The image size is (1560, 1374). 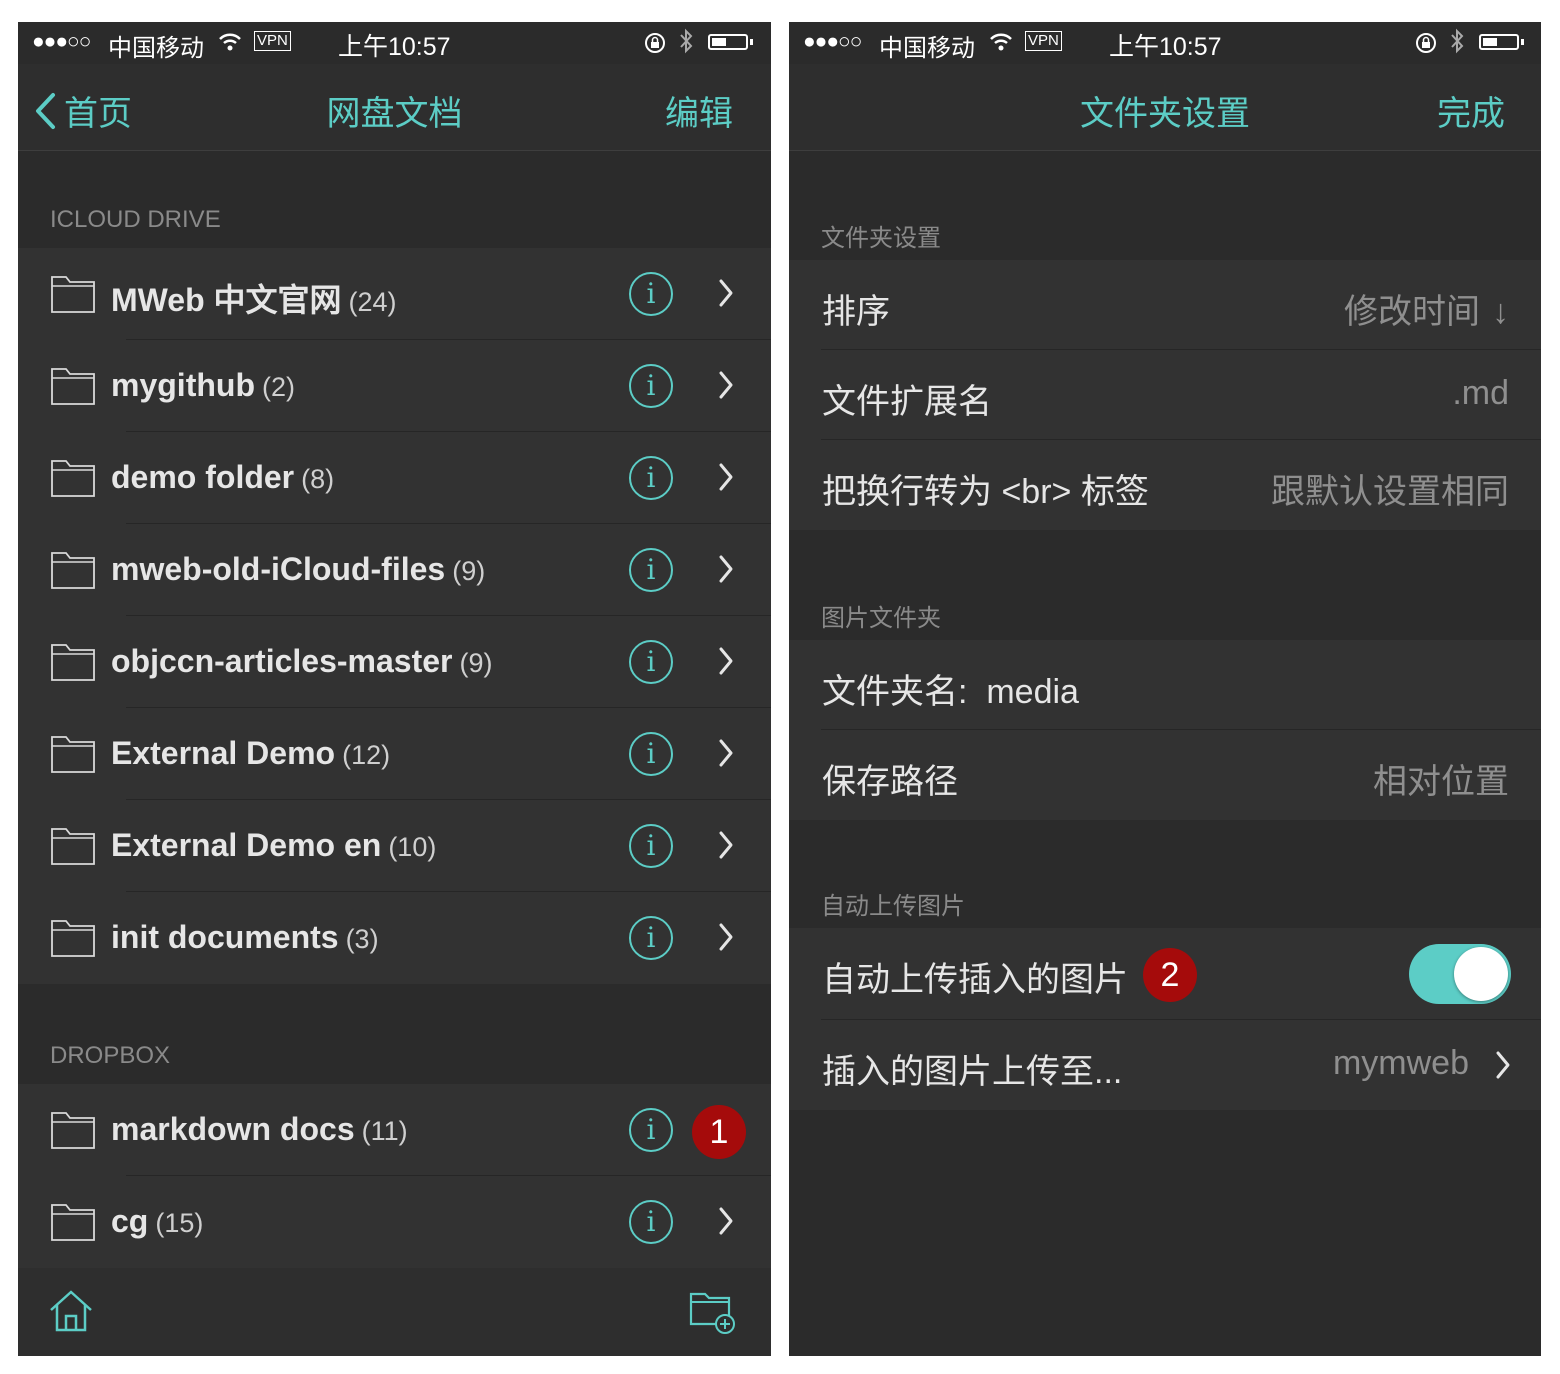 I want to click on save-path-label: 保存路径, so click(x=890, y=782).